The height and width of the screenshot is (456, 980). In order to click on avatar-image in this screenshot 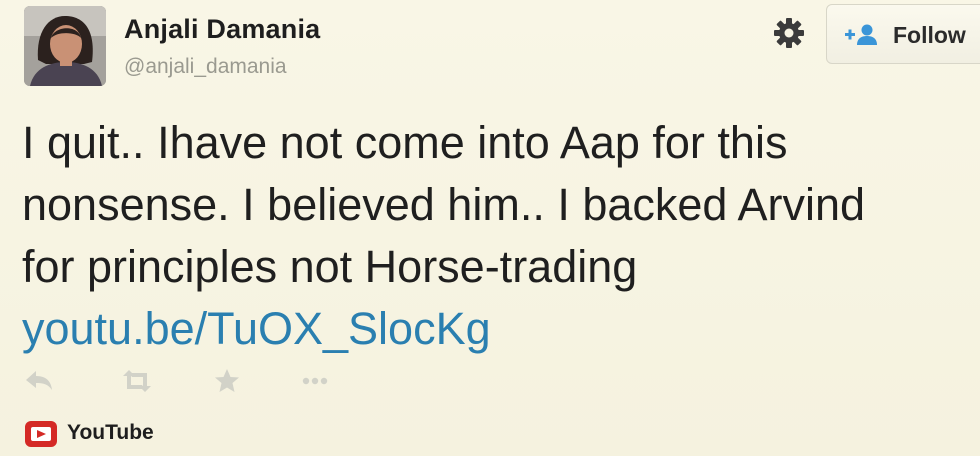, I will do `click(65, 46)`.